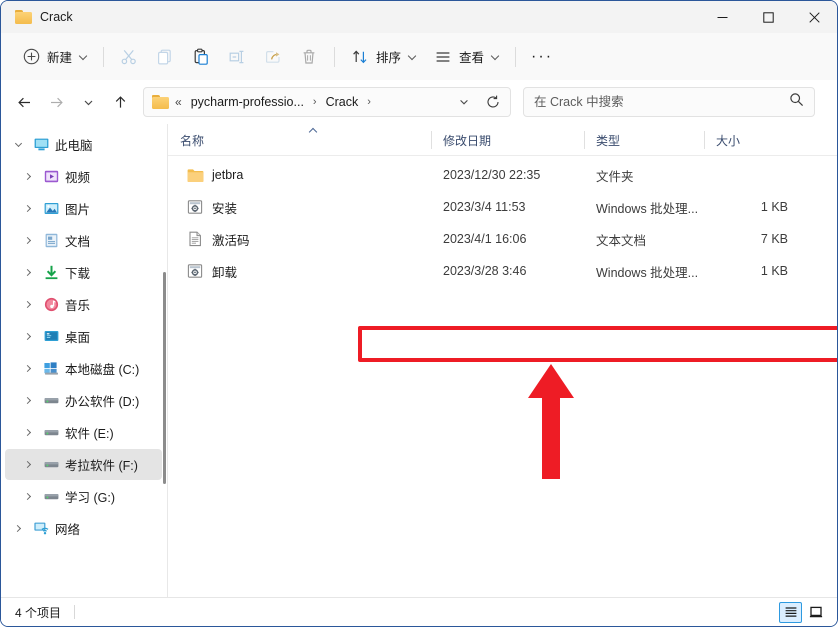 This screenshot has height=627, width=838. I want to click on delete-button, so click(309, 57).